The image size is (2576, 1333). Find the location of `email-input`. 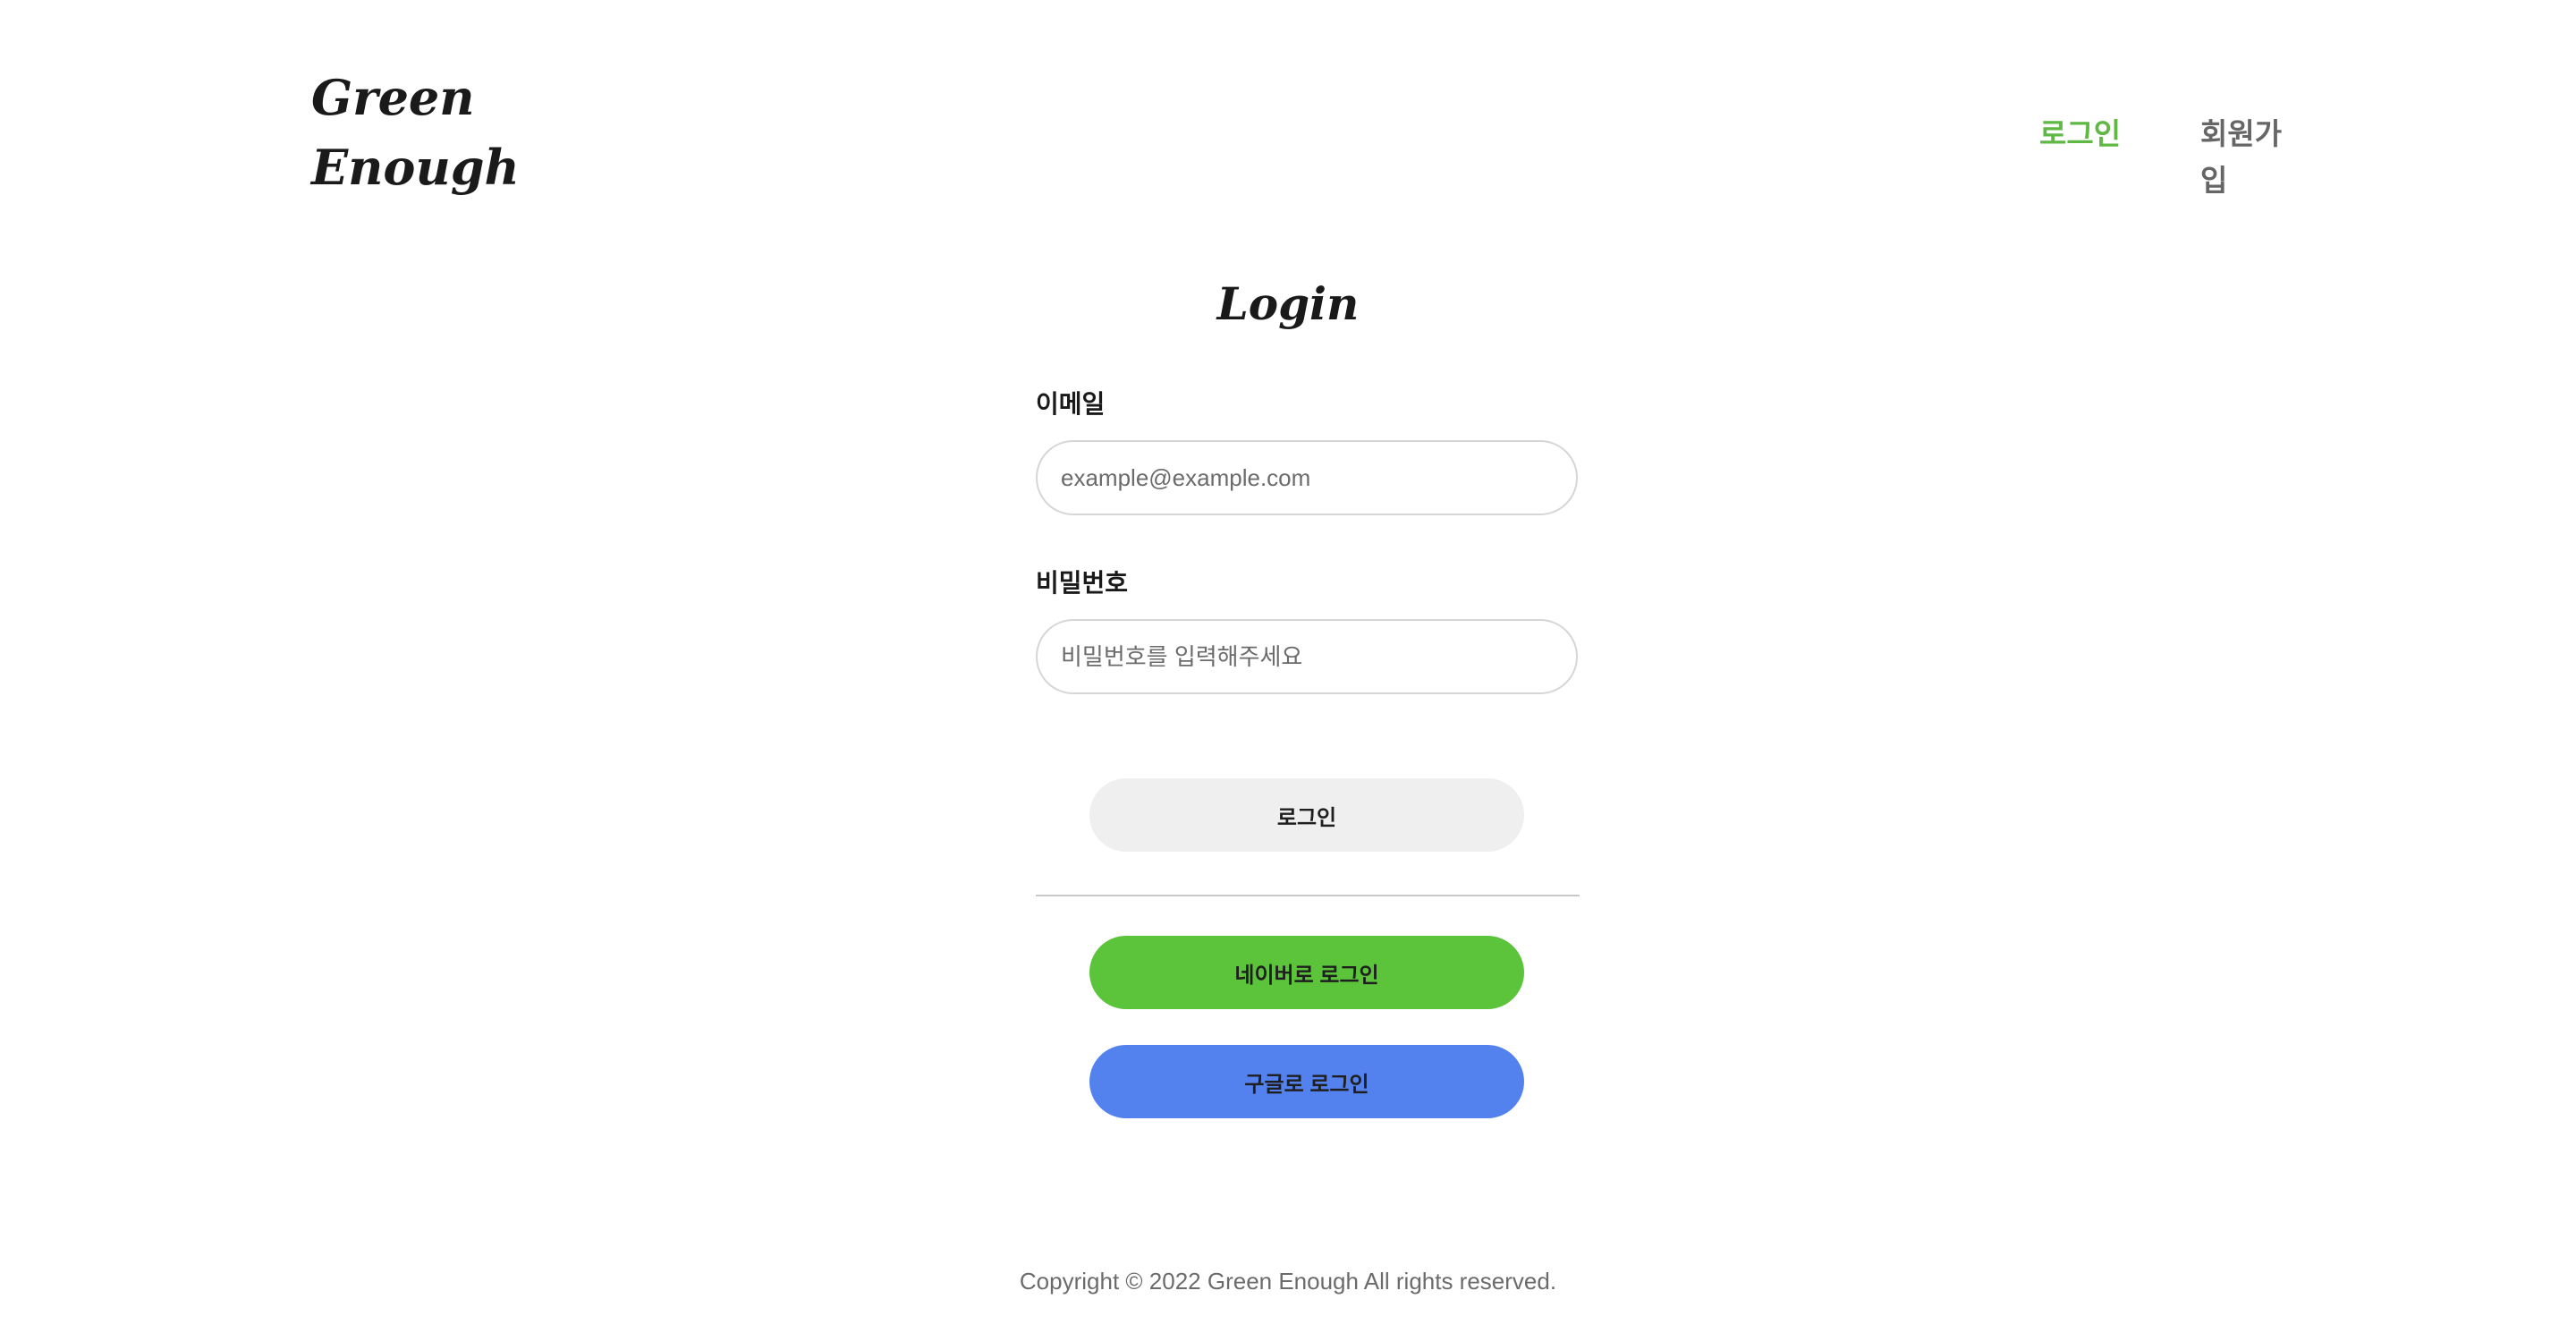

email-input is located at coordinates (1307, 477).